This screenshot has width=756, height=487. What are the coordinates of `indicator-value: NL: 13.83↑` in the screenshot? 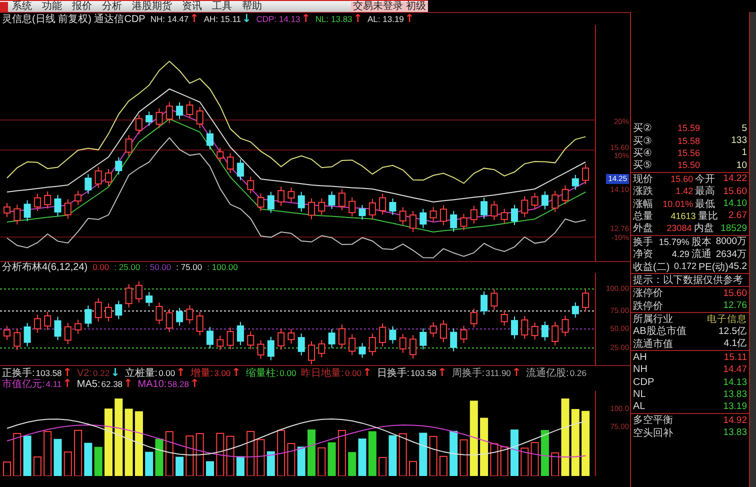 It's located at (338, 19).